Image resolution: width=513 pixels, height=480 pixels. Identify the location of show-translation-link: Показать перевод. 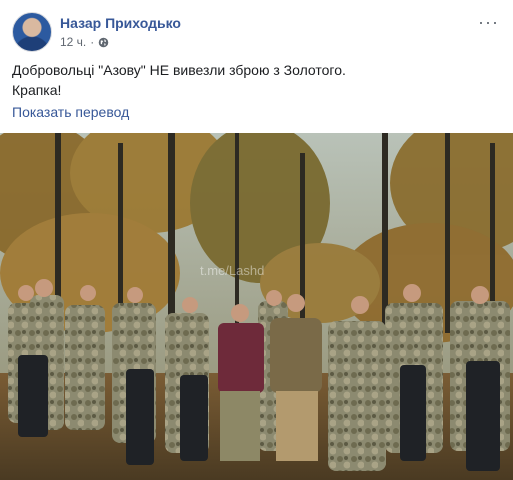
(70, 112).